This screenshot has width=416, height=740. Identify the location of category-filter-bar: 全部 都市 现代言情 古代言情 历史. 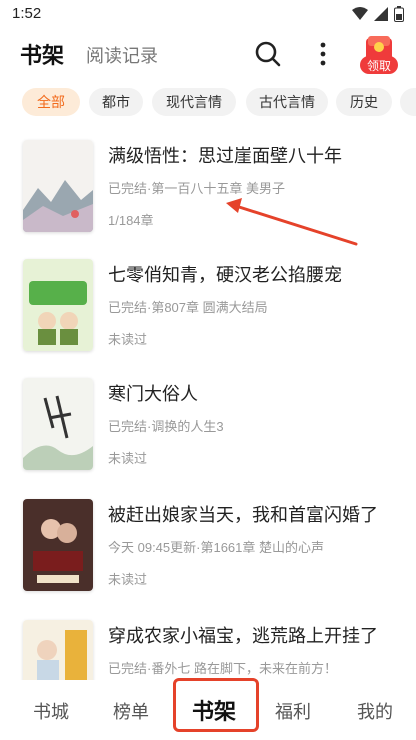
(208, 103).